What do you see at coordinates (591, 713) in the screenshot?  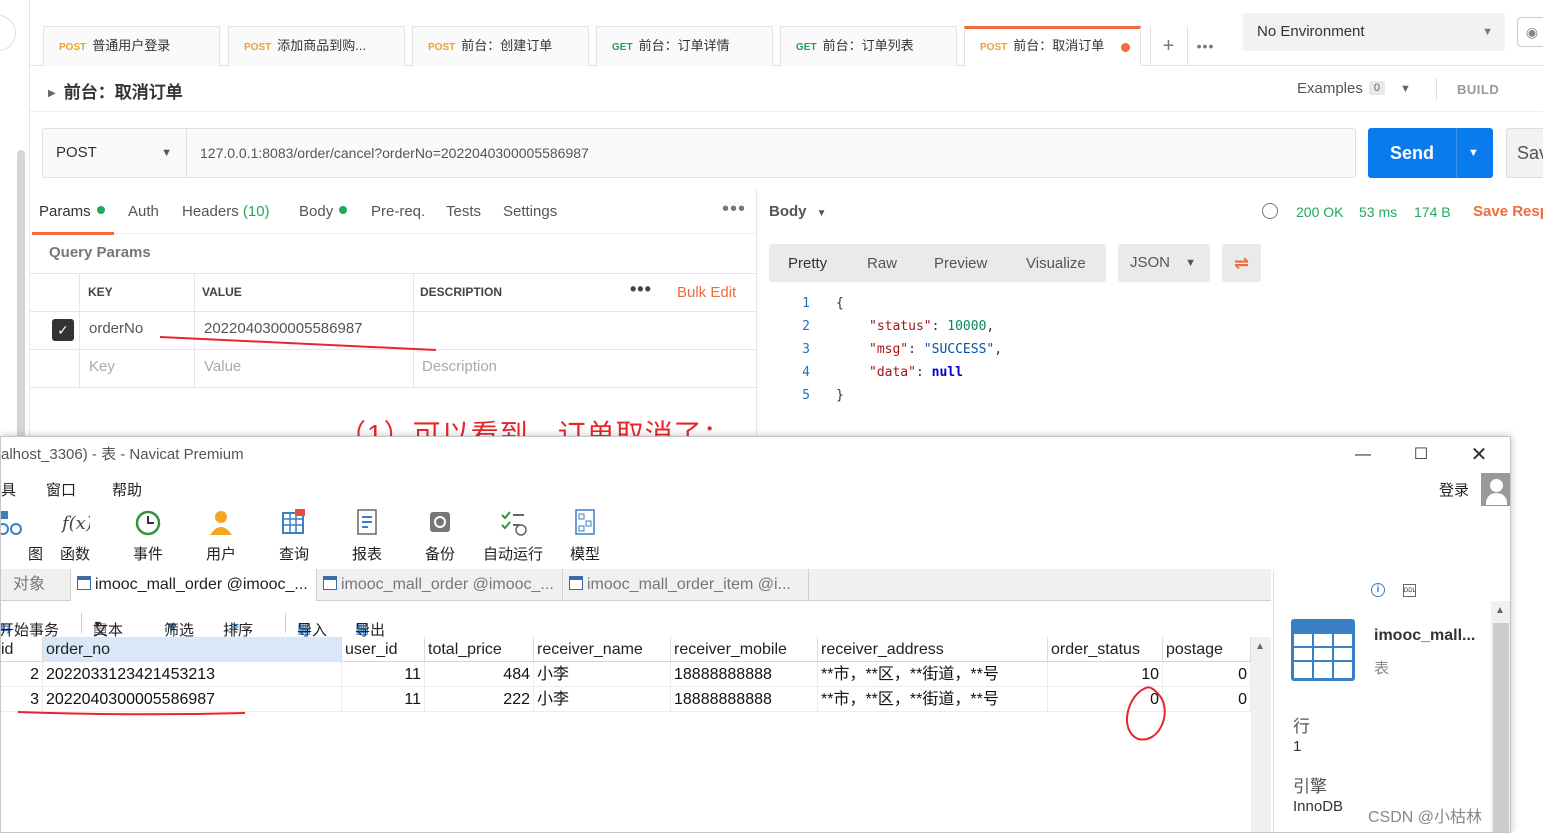 I see `annotation-marks-grid` at bounding box center [591, 713].